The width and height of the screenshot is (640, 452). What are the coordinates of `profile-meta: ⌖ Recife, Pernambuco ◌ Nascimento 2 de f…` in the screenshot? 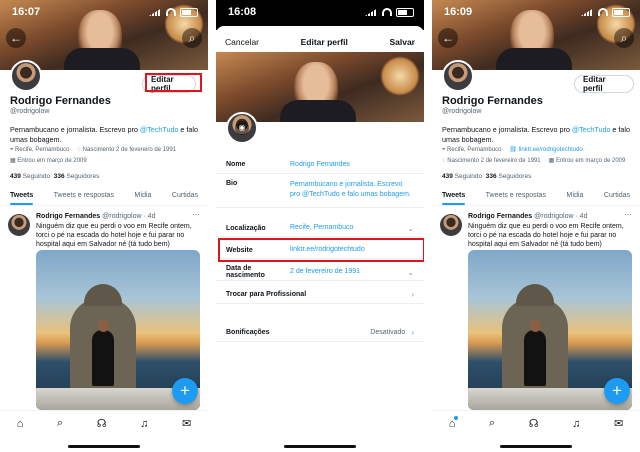 It's located at (107, 156).